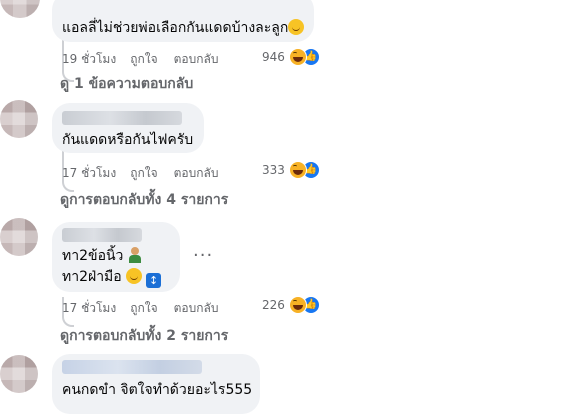 The height and width of the screenshot is (414, 561). I want to click on reaction-count: 333, so click(273, 170).